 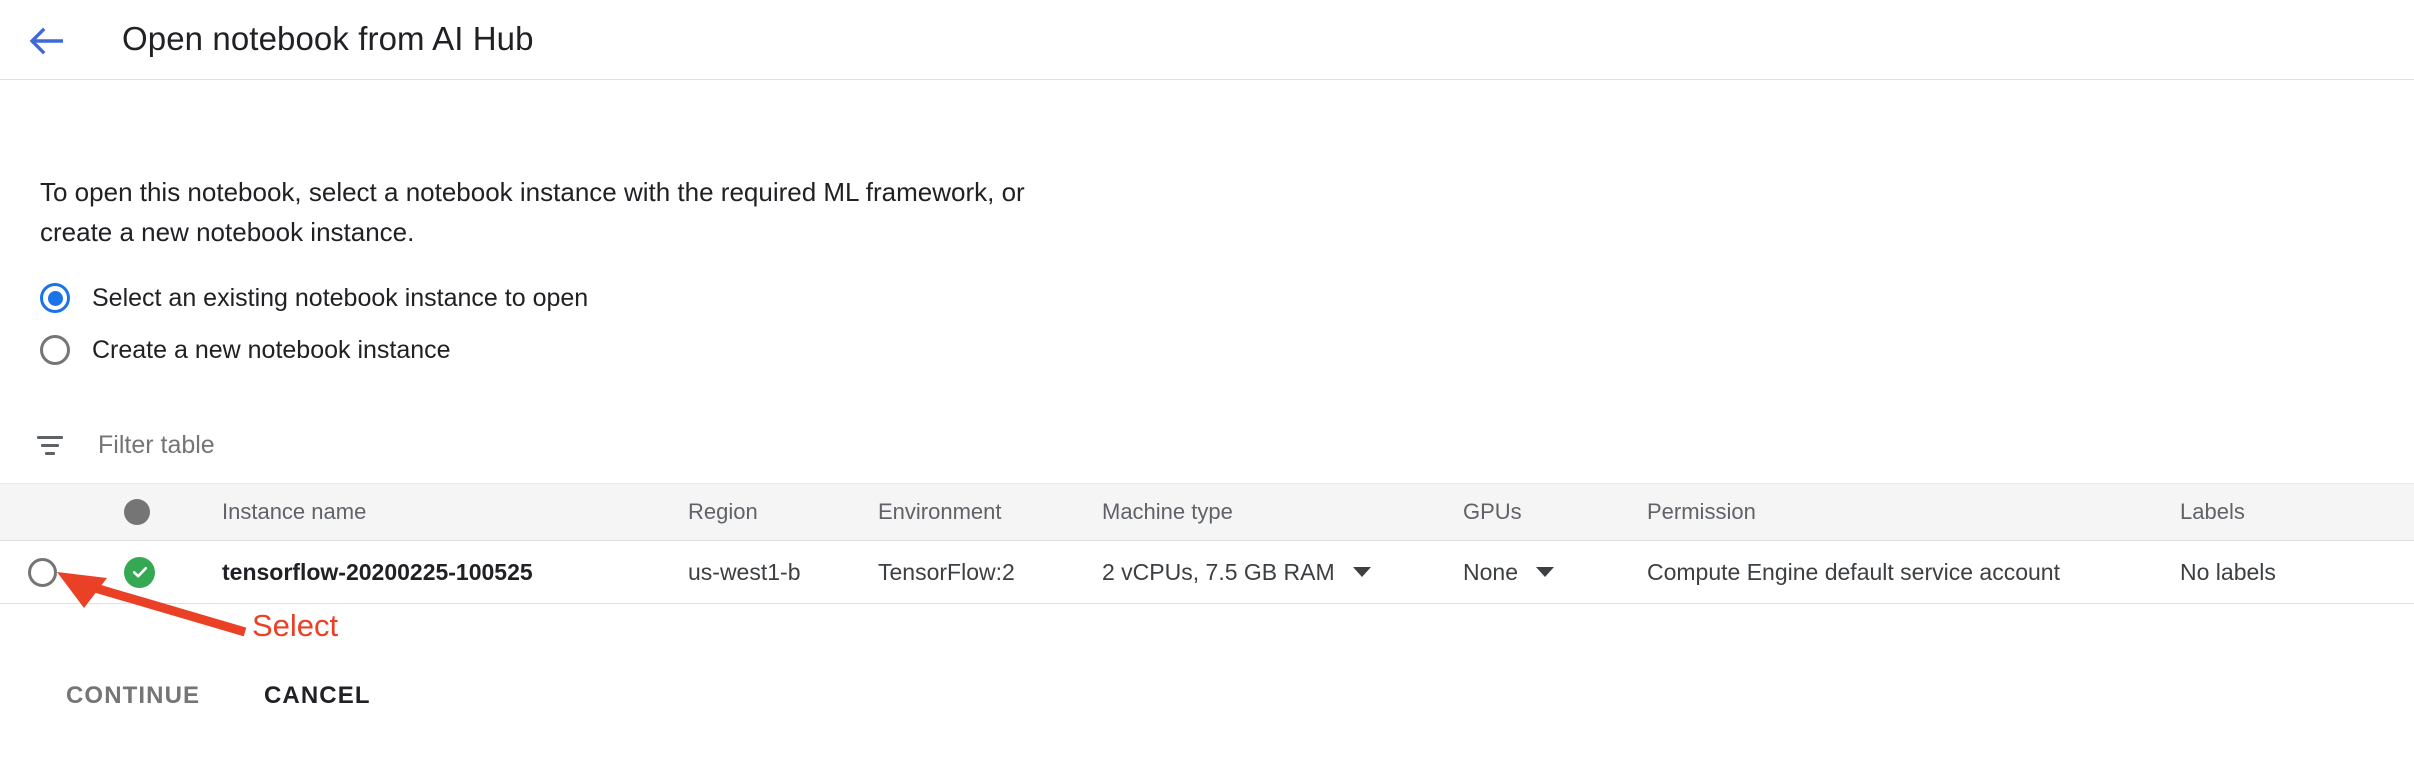 I want to click on column-header-environment: Environment, so click(x=993, y=512).